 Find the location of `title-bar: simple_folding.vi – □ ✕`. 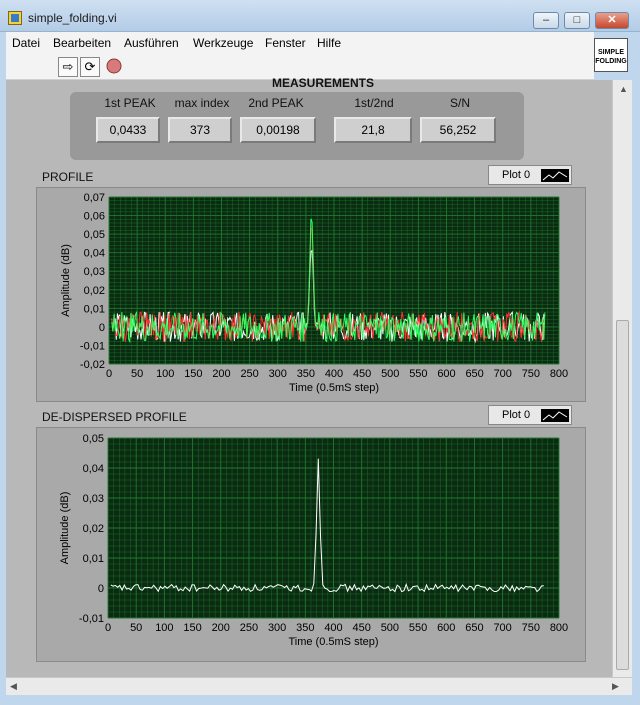

title-bar: simple_folding.vi – □ ✕ is located at coordinates (320, 16).